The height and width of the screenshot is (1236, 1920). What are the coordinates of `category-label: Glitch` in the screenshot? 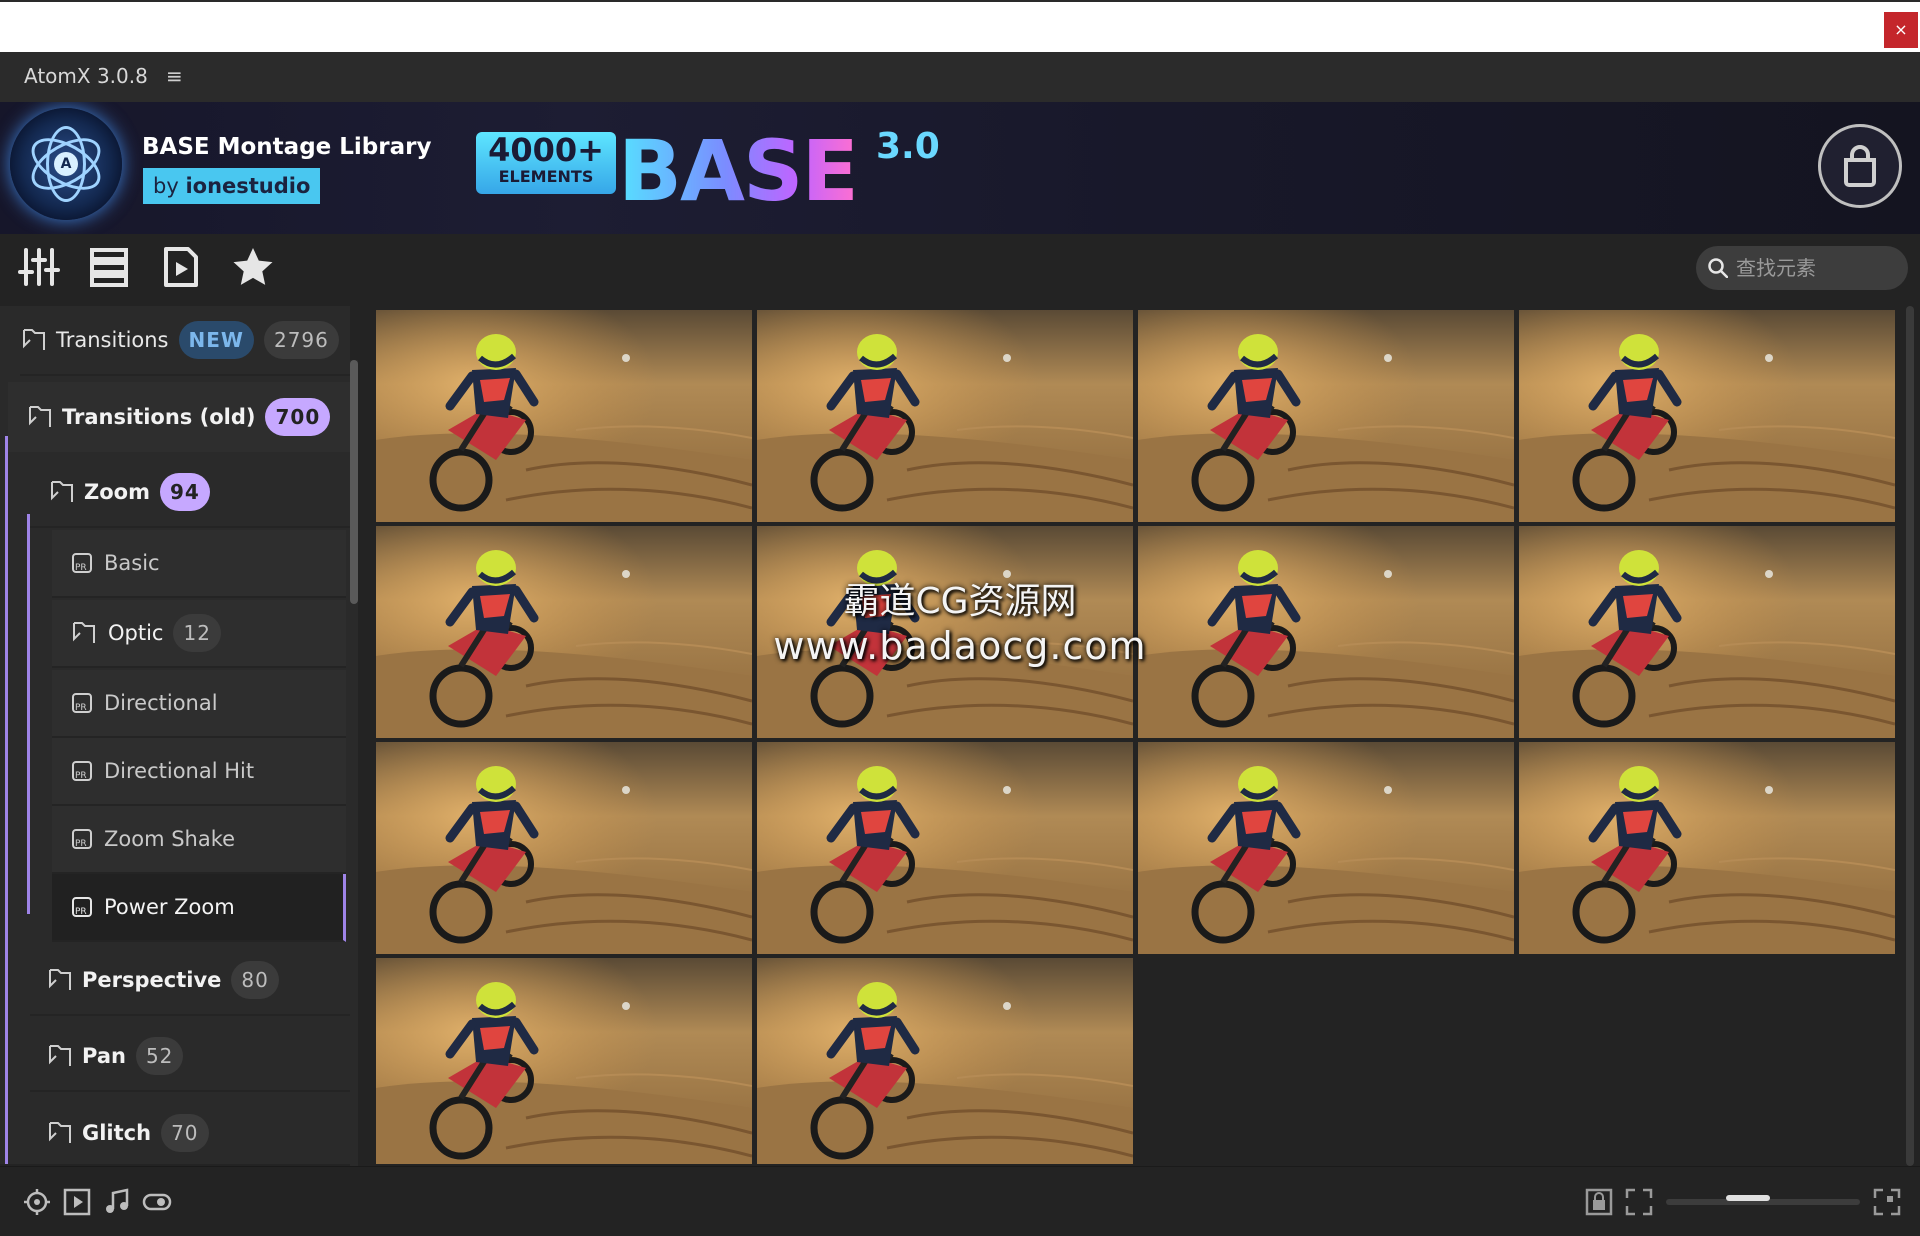 It's located at (117, 1133).